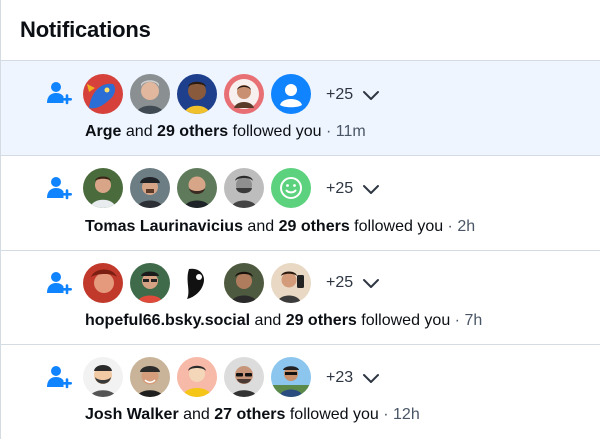  Describe the element at coordinates (473, 320) in the screenshot. I see `timestamp: 7h` at that location.